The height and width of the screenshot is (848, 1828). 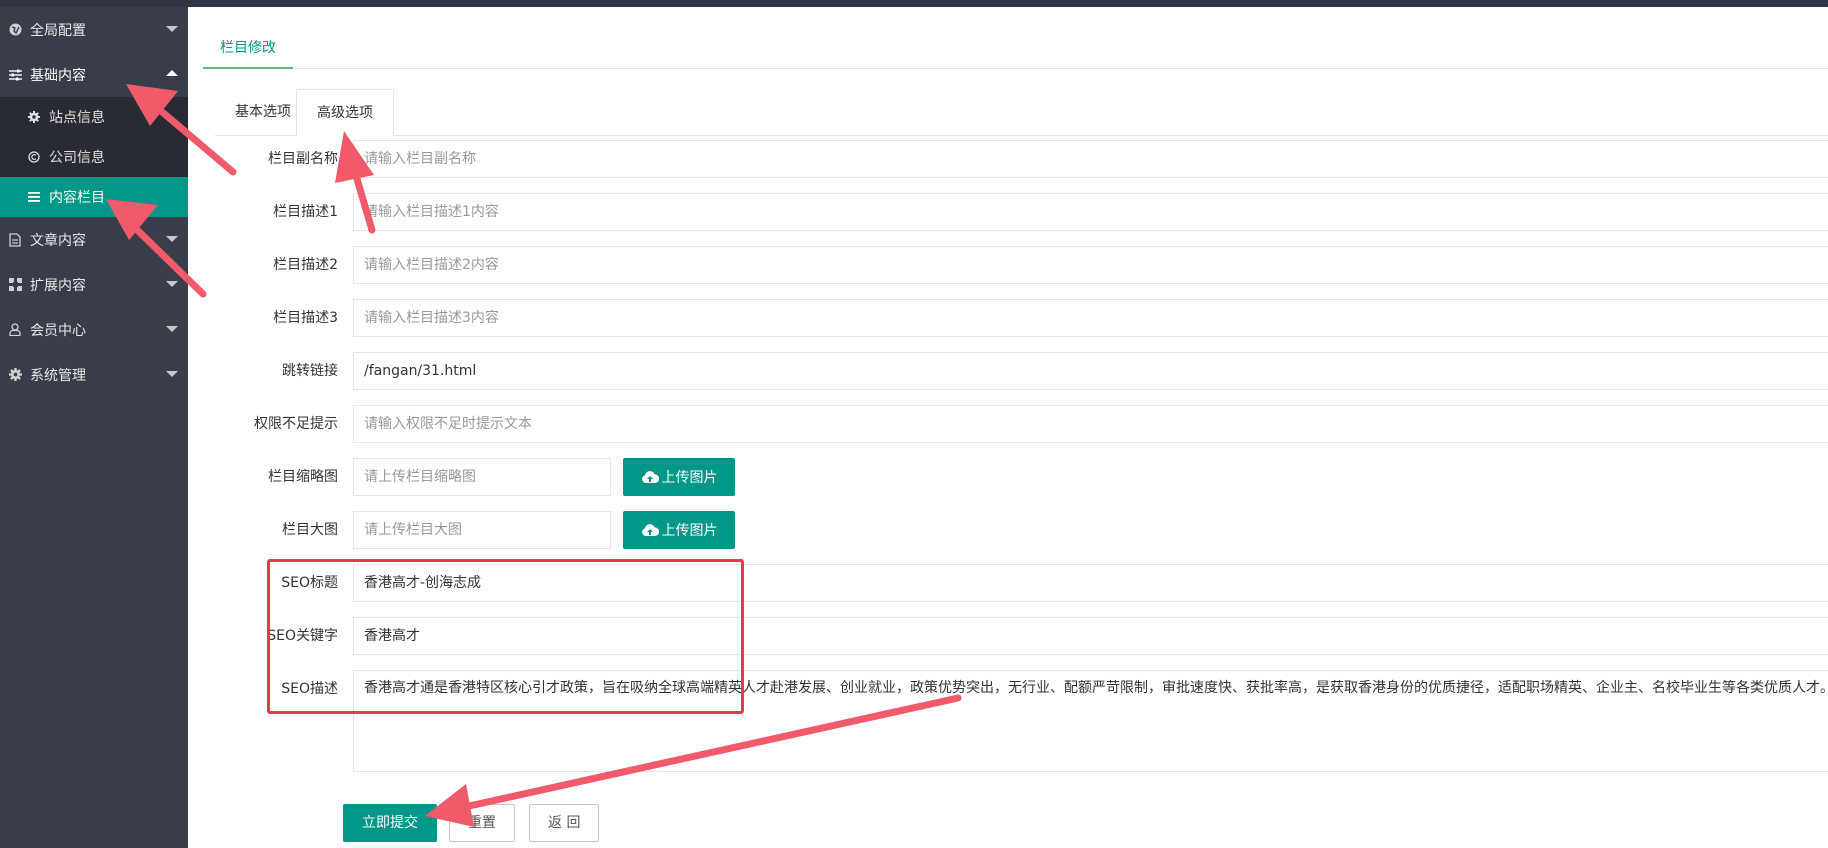 I want to click on form-row-desc3: 栏目描述3 请输入栏目描述3内容, so click(x=1008, y=318).